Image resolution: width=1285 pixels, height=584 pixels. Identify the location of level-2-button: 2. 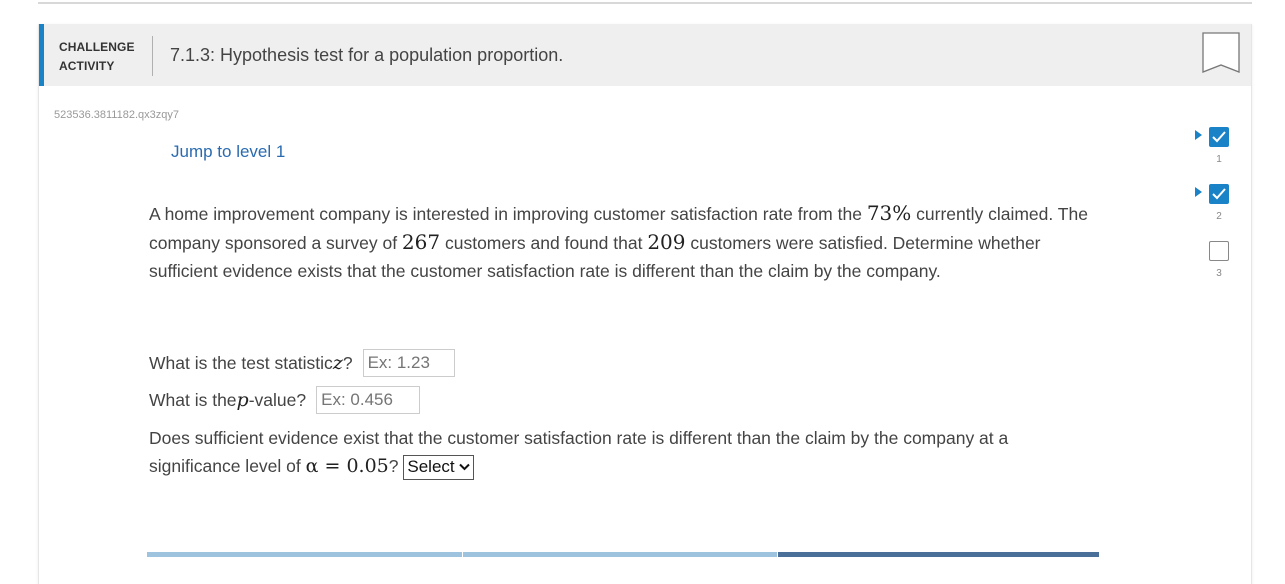
(1219, 203).